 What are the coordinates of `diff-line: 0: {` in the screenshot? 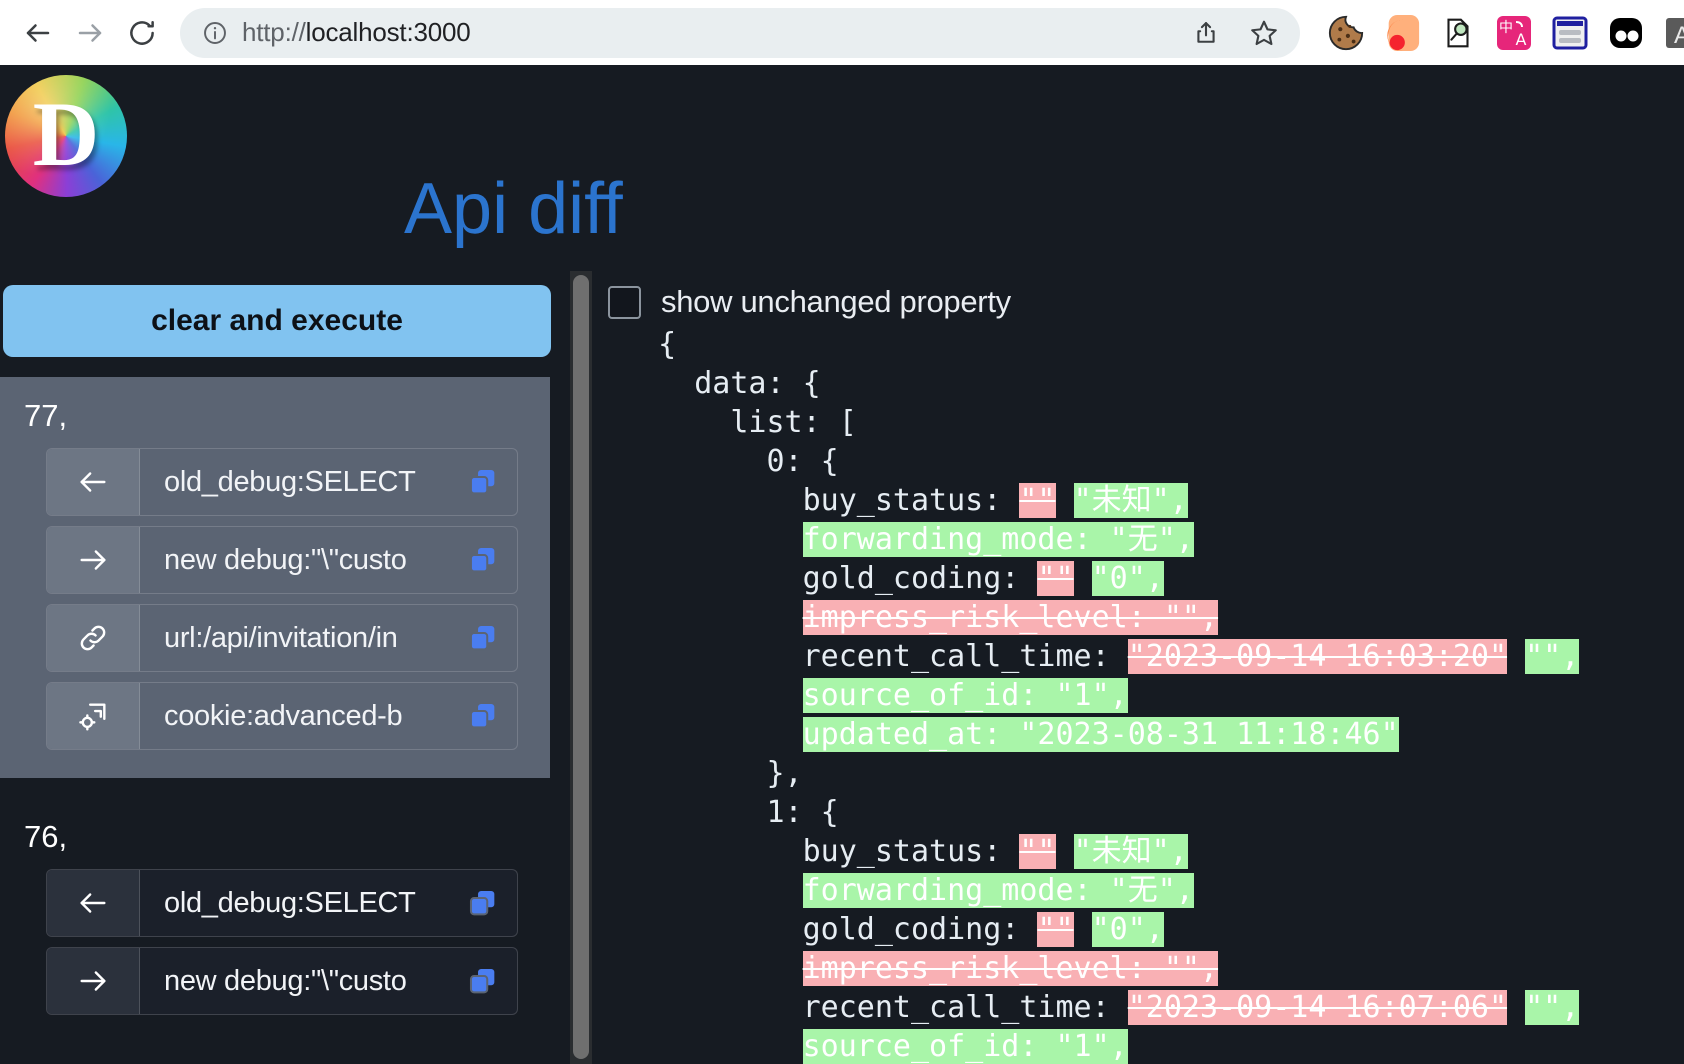 It's located at (1153, 461).